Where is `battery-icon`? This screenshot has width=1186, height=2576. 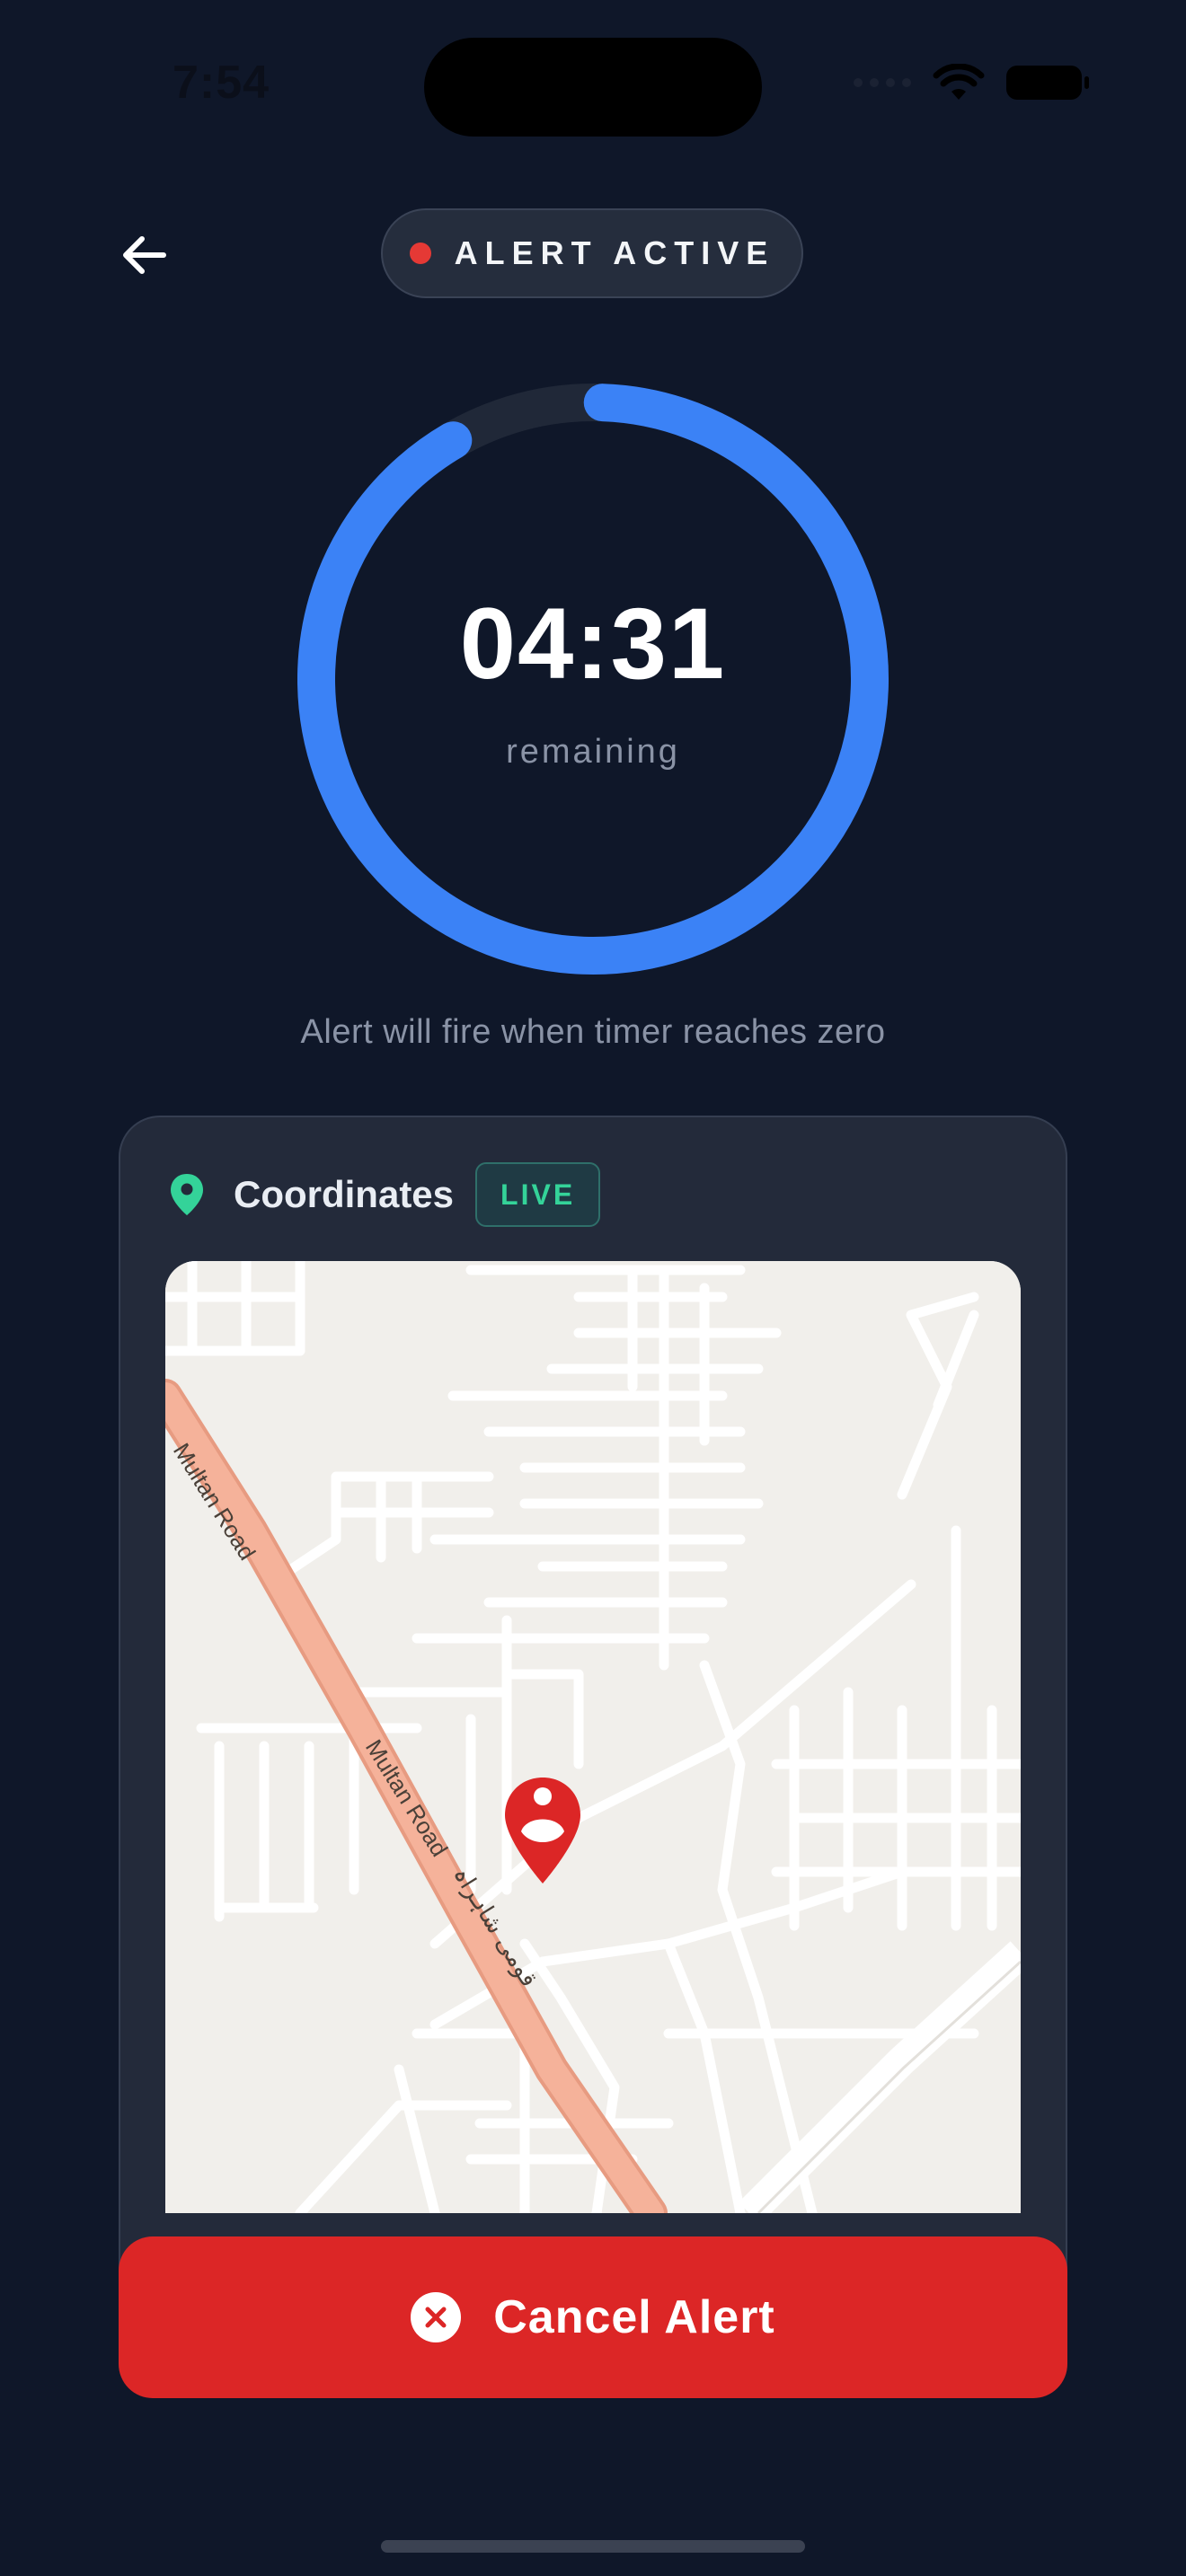 battery-icon is located at coordinates (1047, 83).